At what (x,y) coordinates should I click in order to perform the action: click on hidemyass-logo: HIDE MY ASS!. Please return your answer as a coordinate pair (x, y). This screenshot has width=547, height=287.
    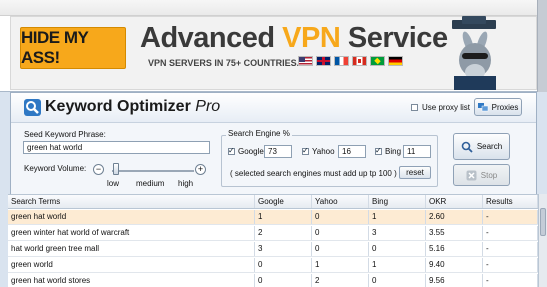
    Looking at the image, I should click on (73, 48).